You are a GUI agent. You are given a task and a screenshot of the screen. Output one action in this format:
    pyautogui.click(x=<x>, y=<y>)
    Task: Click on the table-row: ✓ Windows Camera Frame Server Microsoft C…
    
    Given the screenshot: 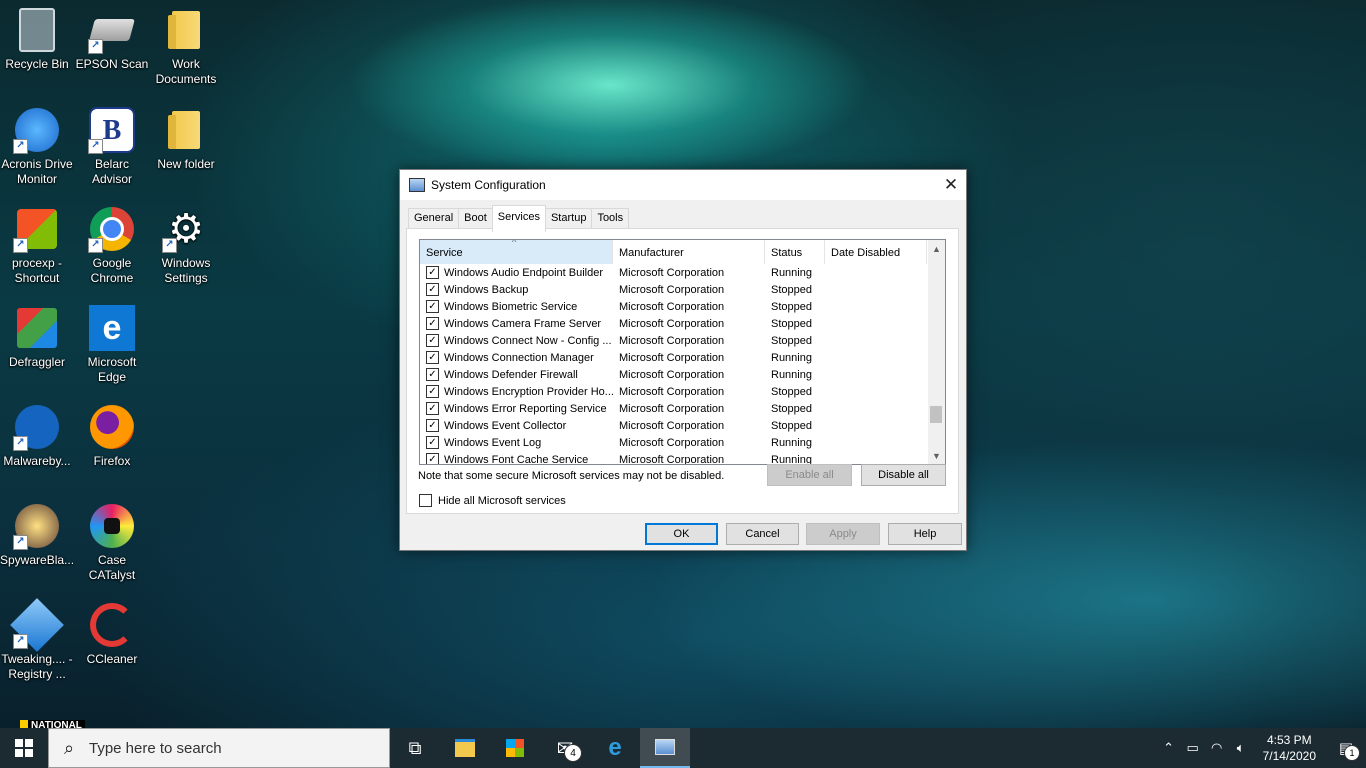 What is the action you would take?
    pyautogui.click(x=682, y=323)
    